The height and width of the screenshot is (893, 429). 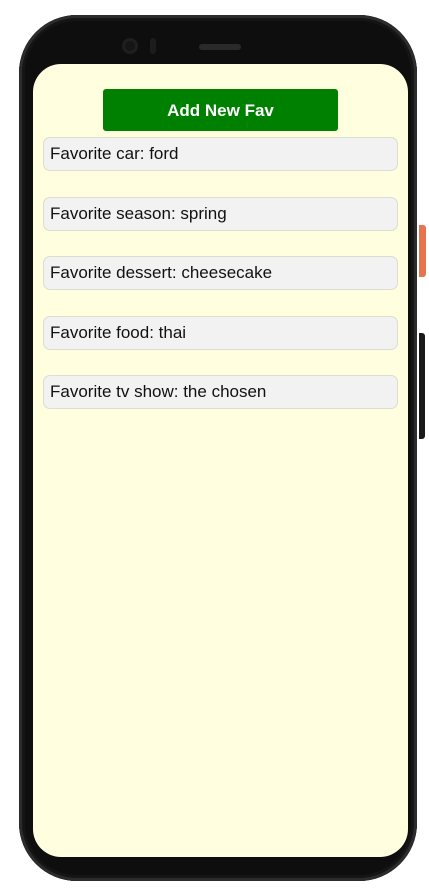 What do you see at coordinates (220, 273) in the screenshot?
I see `favorite-item-dessert: Favorite dessert: cheesecake` at bounding box center [220, 273].